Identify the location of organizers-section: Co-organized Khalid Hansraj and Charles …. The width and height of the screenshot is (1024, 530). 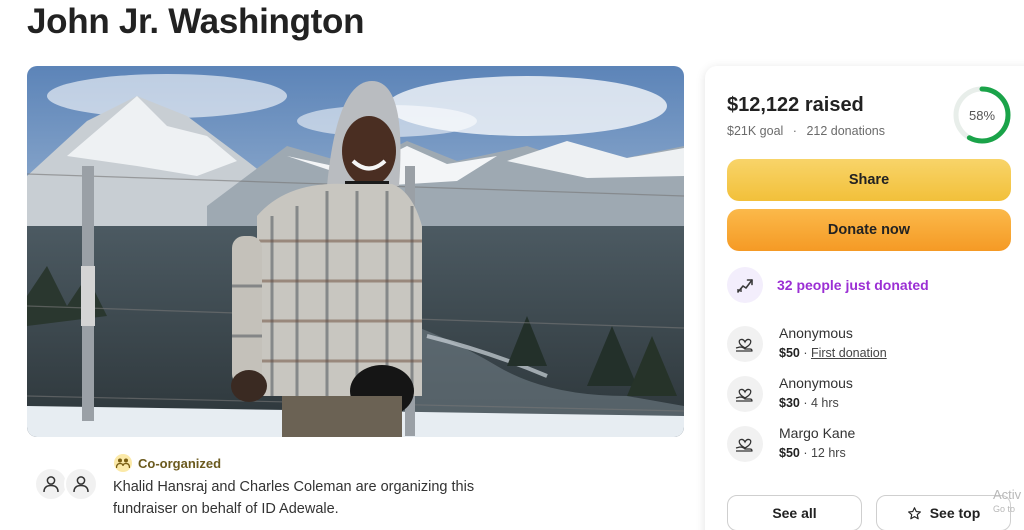
(359, 490).